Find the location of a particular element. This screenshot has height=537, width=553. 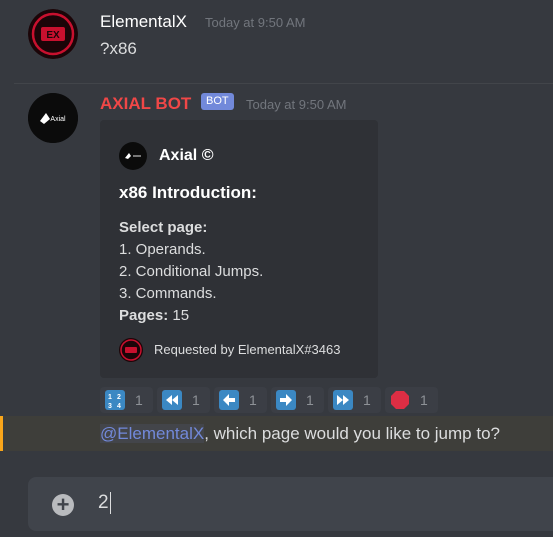

embed-footer-icon is located at coordinates (131, 350).